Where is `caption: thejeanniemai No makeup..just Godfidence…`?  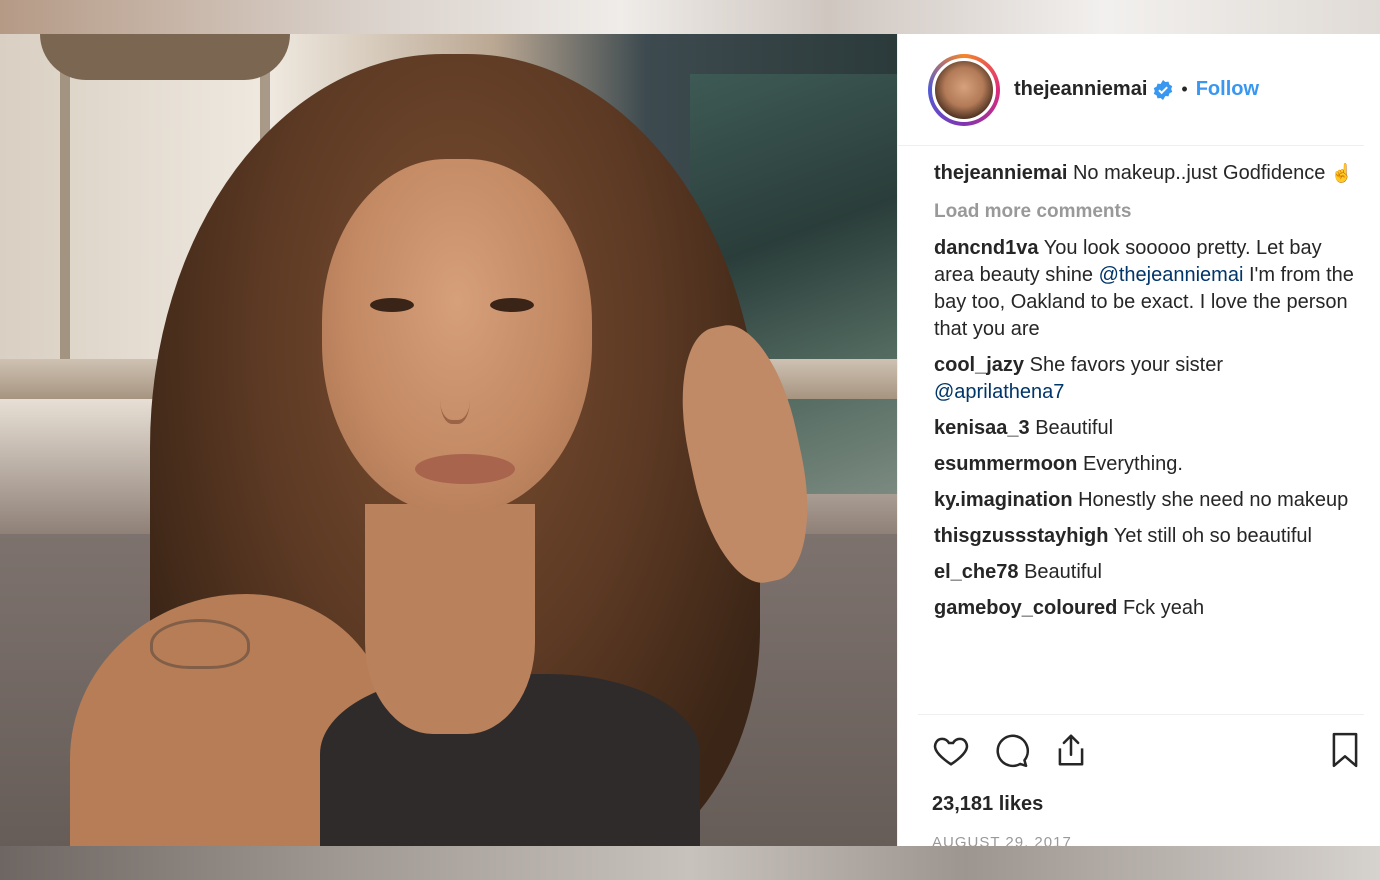
caption: thejeanniemai No makeup..just Godfidence… is located at coordinates (1144, 173).